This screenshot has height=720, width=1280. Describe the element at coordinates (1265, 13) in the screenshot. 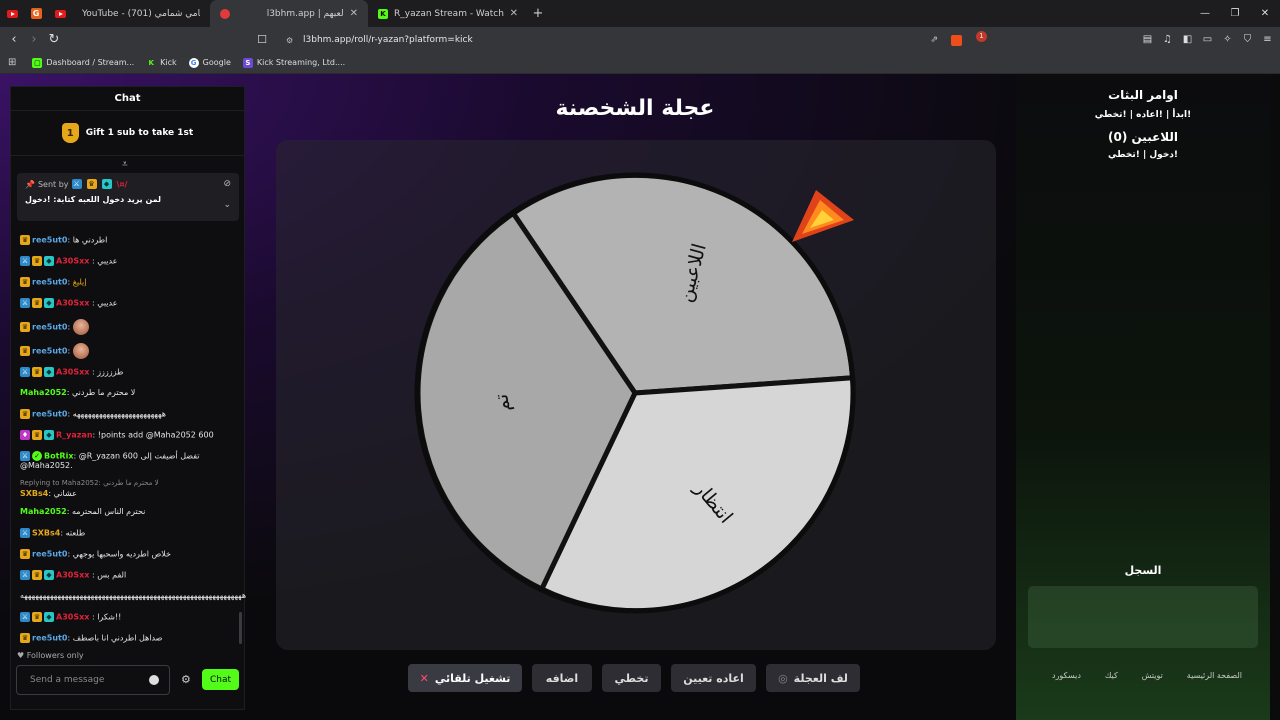

I see `close-window-icon: ✕` at that location.